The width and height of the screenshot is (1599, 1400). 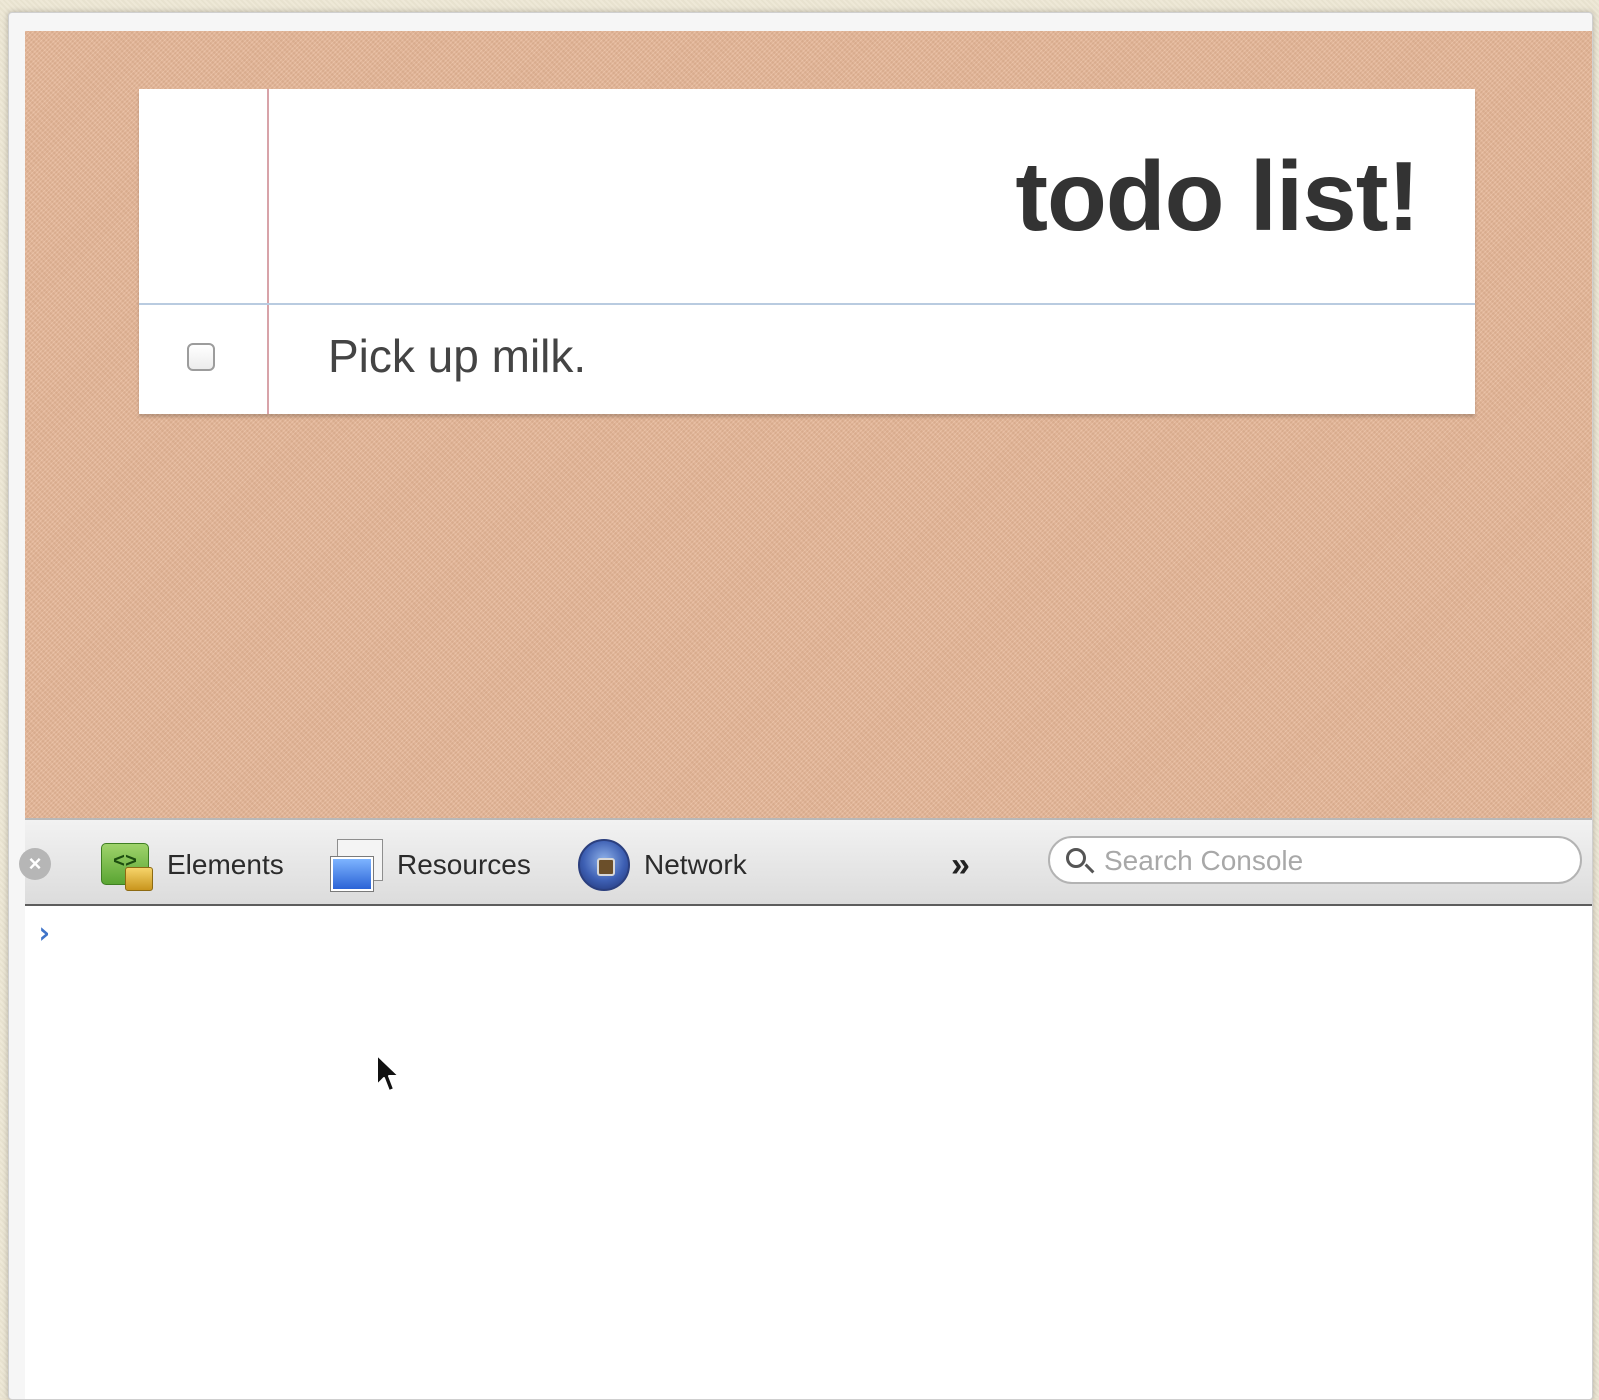 What do you see at coordinates (201, 357) in the screenshot?
I see `todo-item-checkbox` at bounding box center [201, 357].